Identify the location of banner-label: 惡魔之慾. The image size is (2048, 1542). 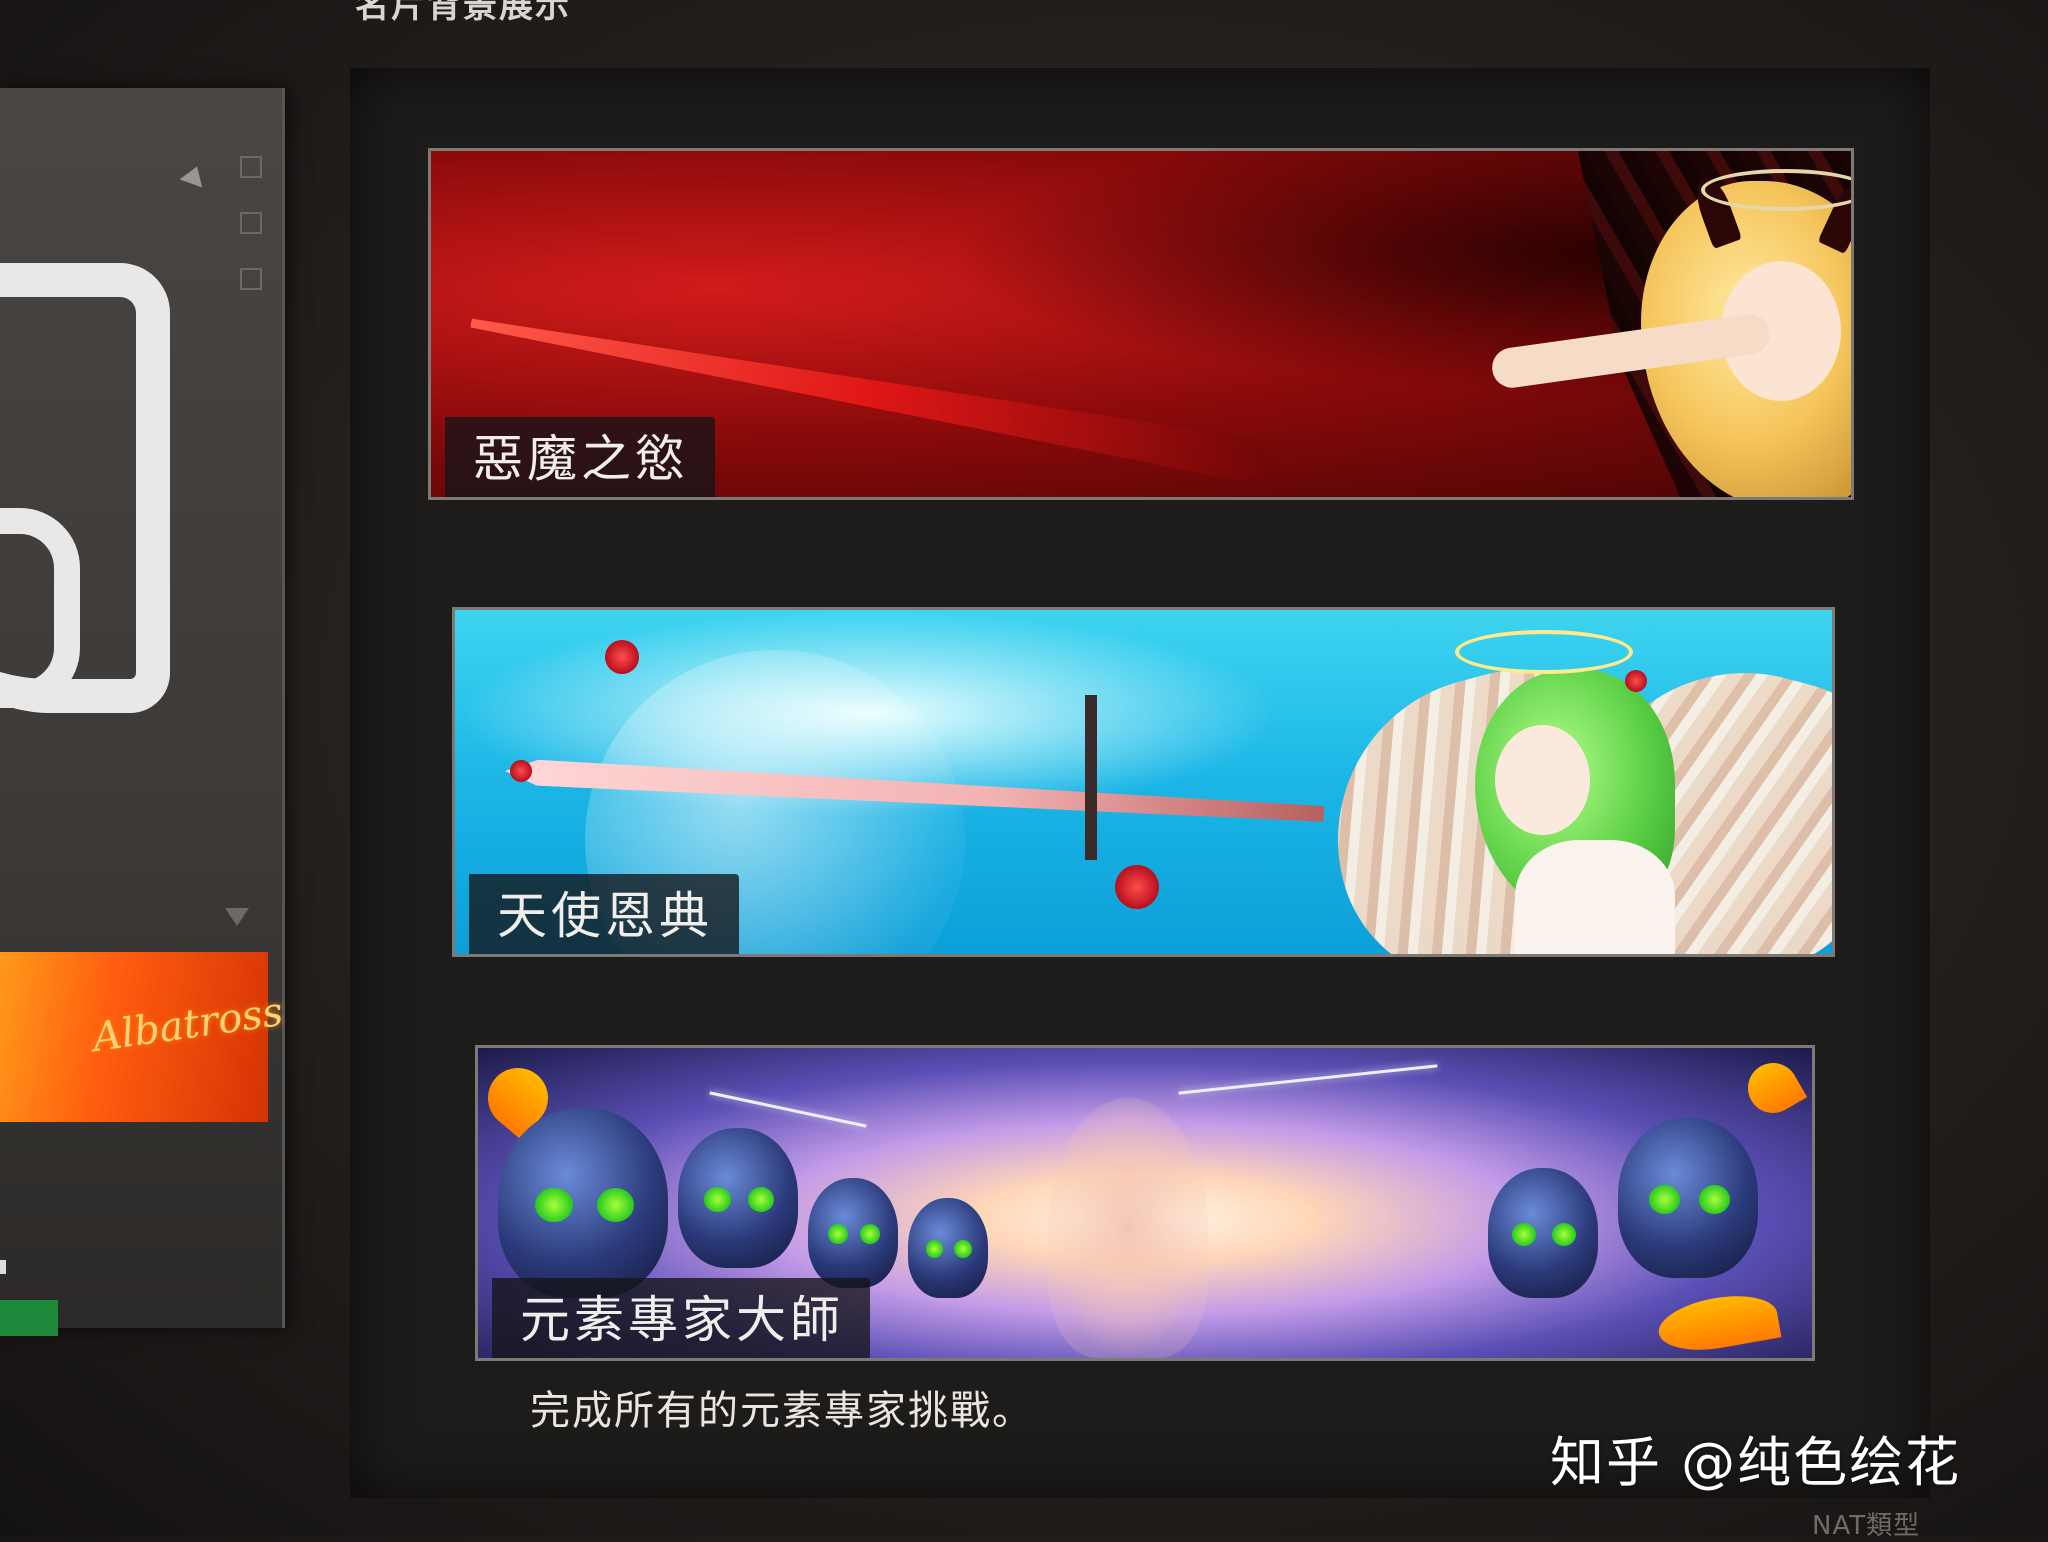
(580, 457).